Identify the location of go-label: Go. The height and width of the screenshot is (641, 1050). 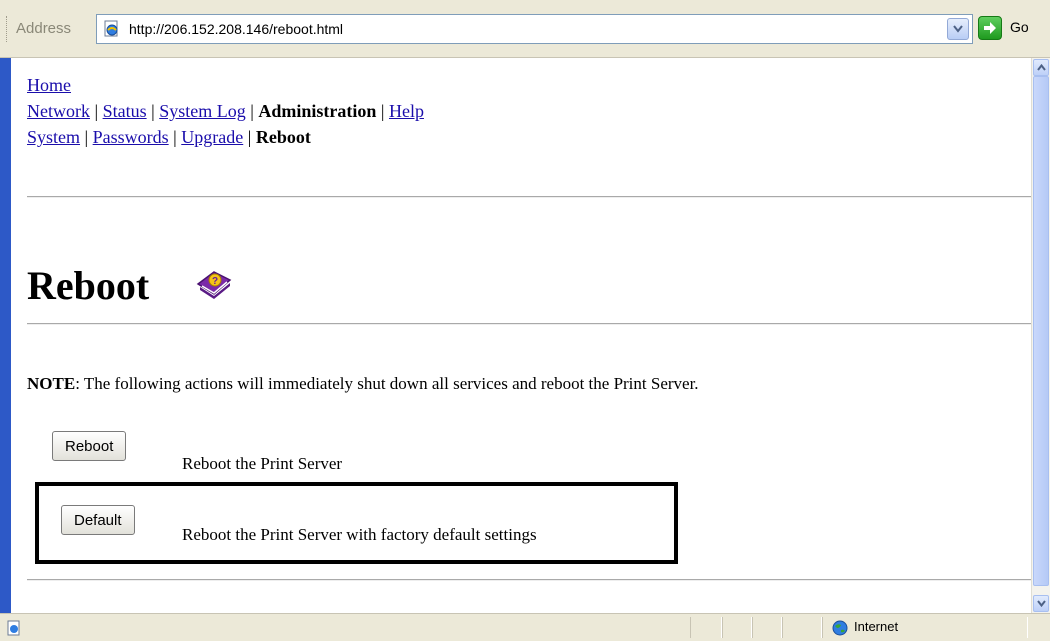
(1019, 27).